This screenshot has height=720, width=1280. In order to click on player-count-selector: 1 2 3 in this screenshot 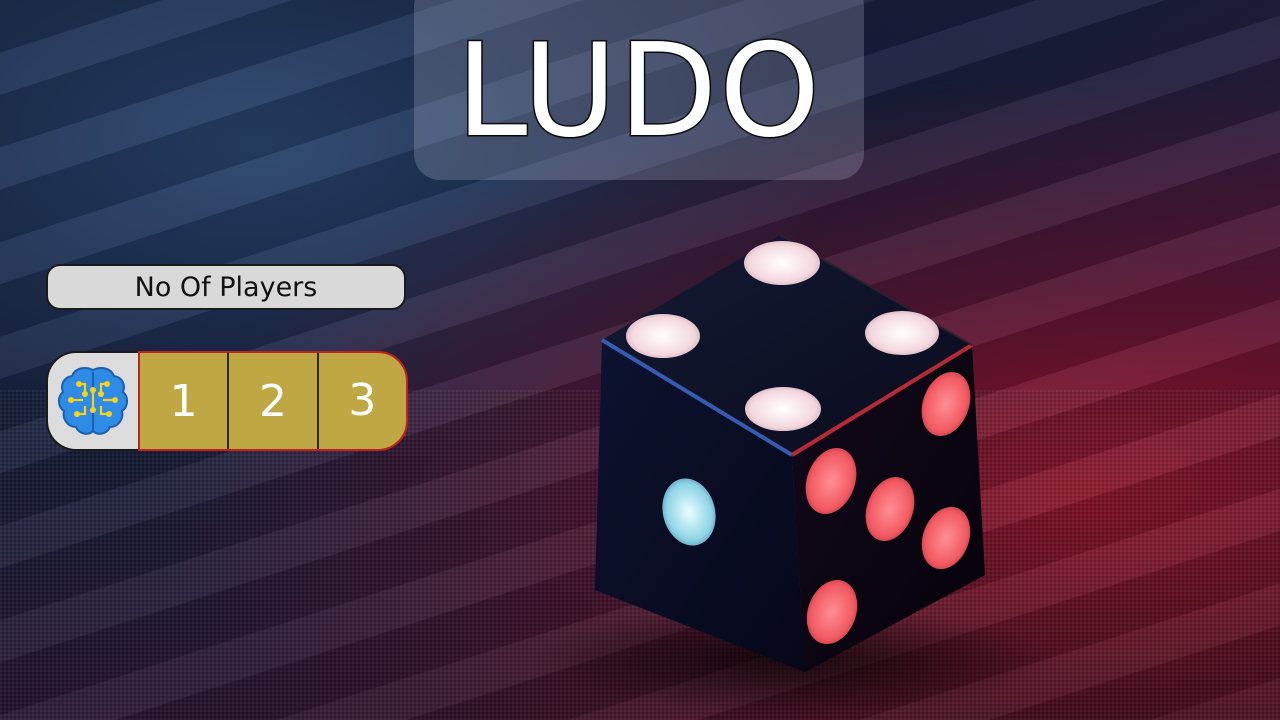, I will do `click(227, 401)`.